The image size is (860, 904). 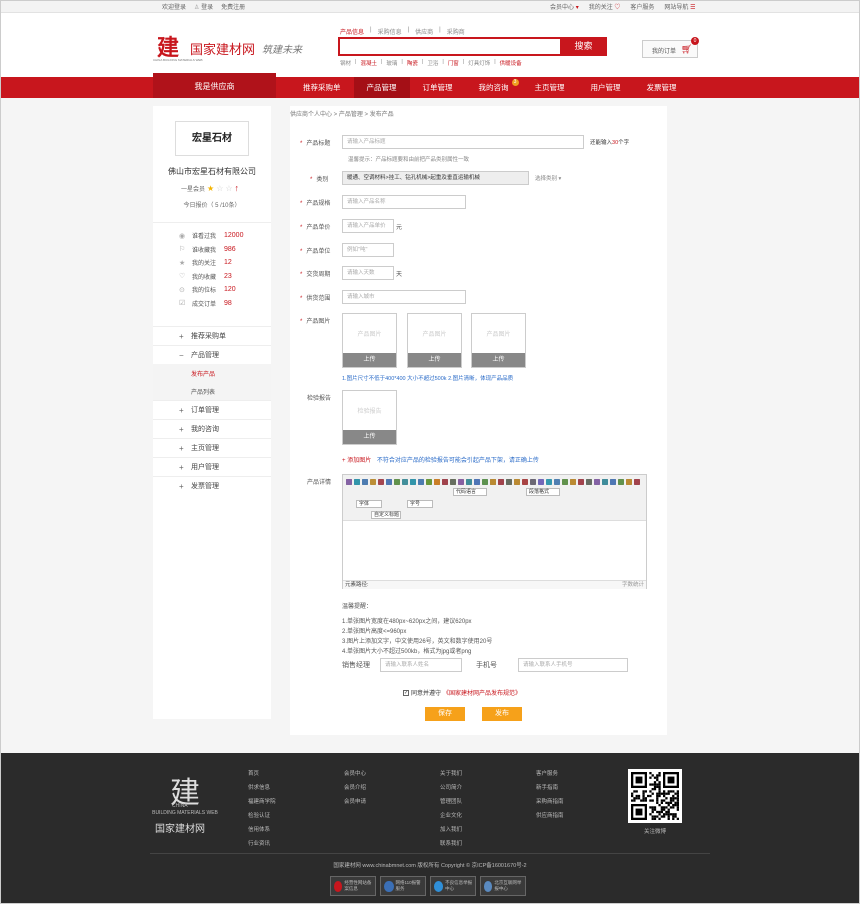 I want to click on hot-word: 卫浴, so click(x=432, y=63).